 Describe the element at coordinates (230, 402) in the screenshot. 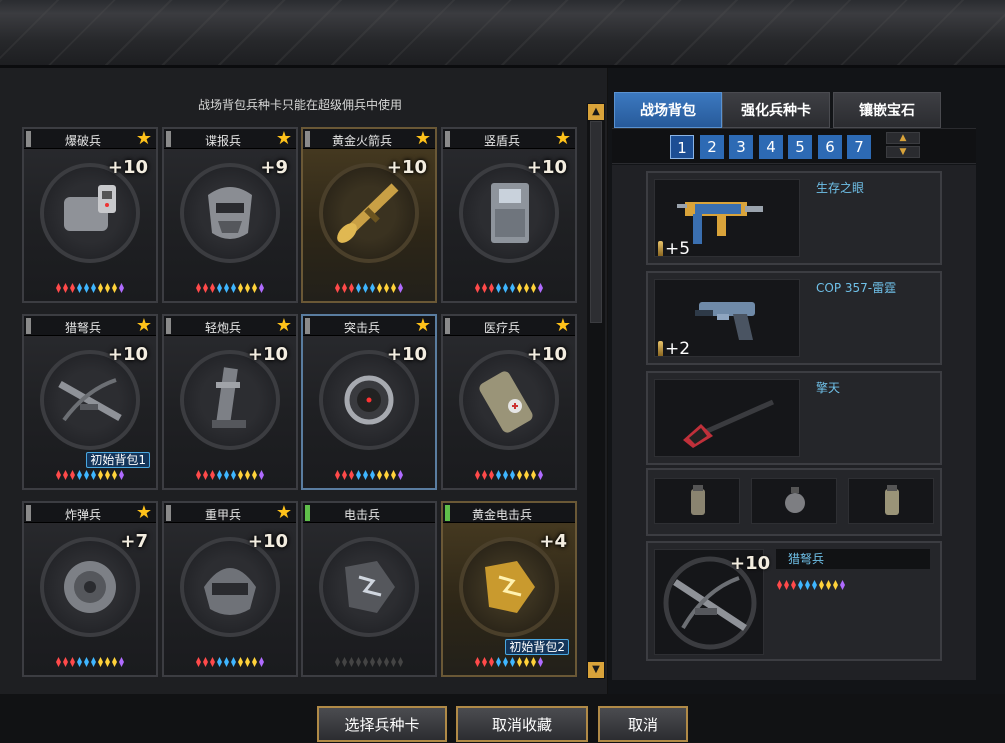

I see `soldier-card: 轻炮兵 ★ +10` at that location.